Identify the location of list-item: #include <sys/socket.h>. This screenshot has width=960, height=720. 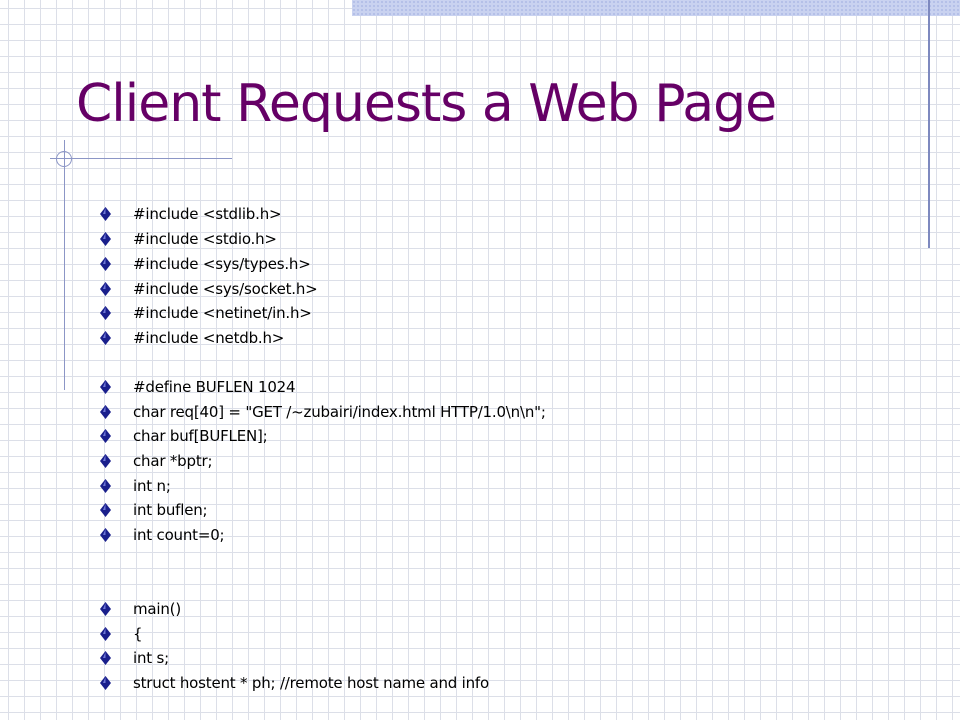
(209, 289).